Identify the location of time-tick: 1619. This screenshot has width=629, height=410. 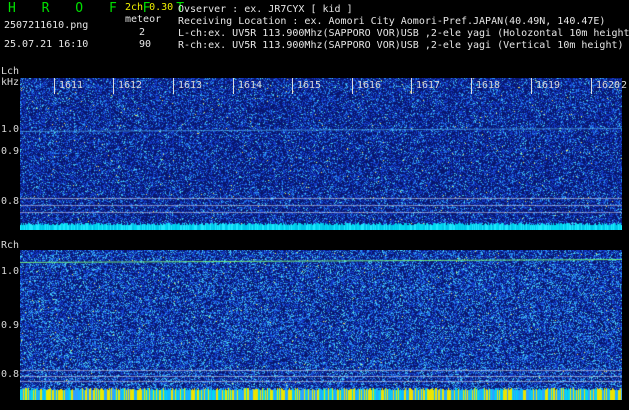
(548, 85).